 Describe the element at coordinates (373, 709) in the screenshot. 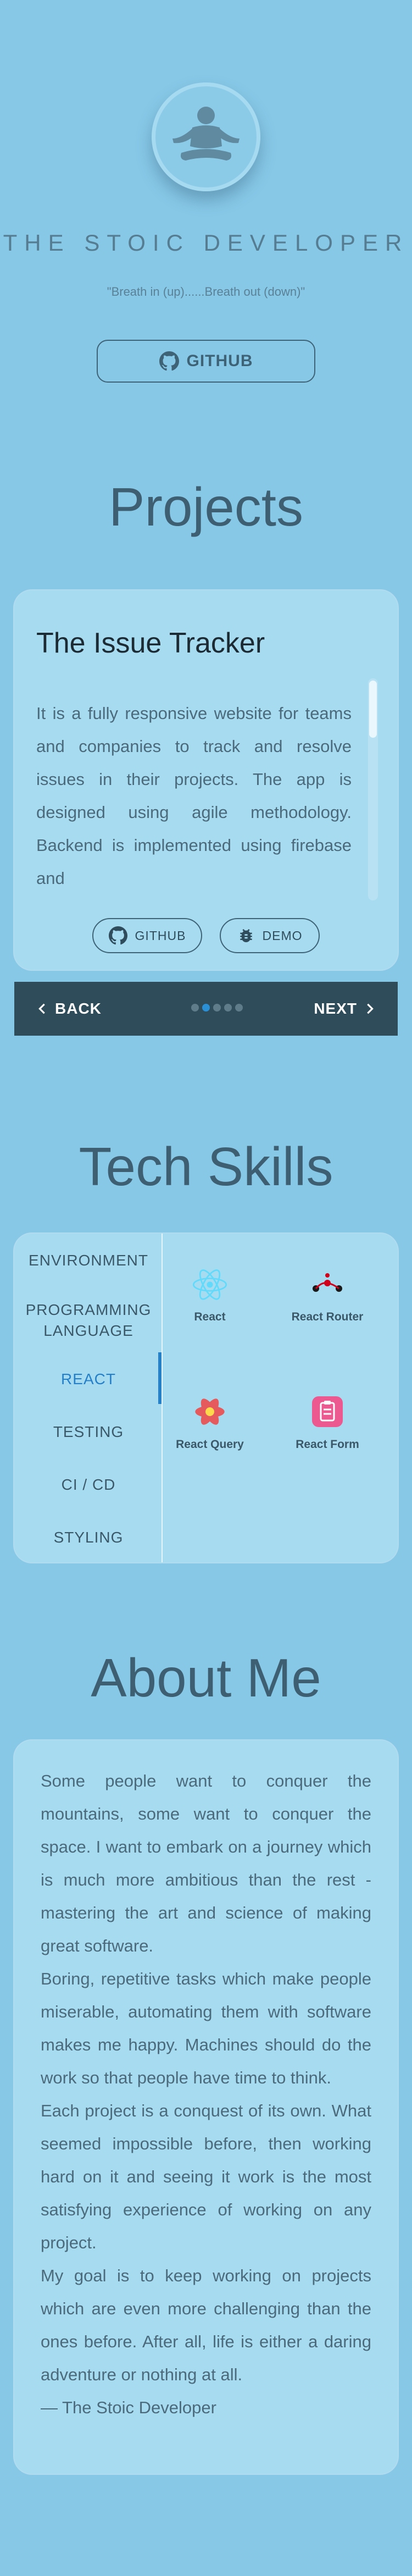

I see `description-scrollbar-thumb` at that location.